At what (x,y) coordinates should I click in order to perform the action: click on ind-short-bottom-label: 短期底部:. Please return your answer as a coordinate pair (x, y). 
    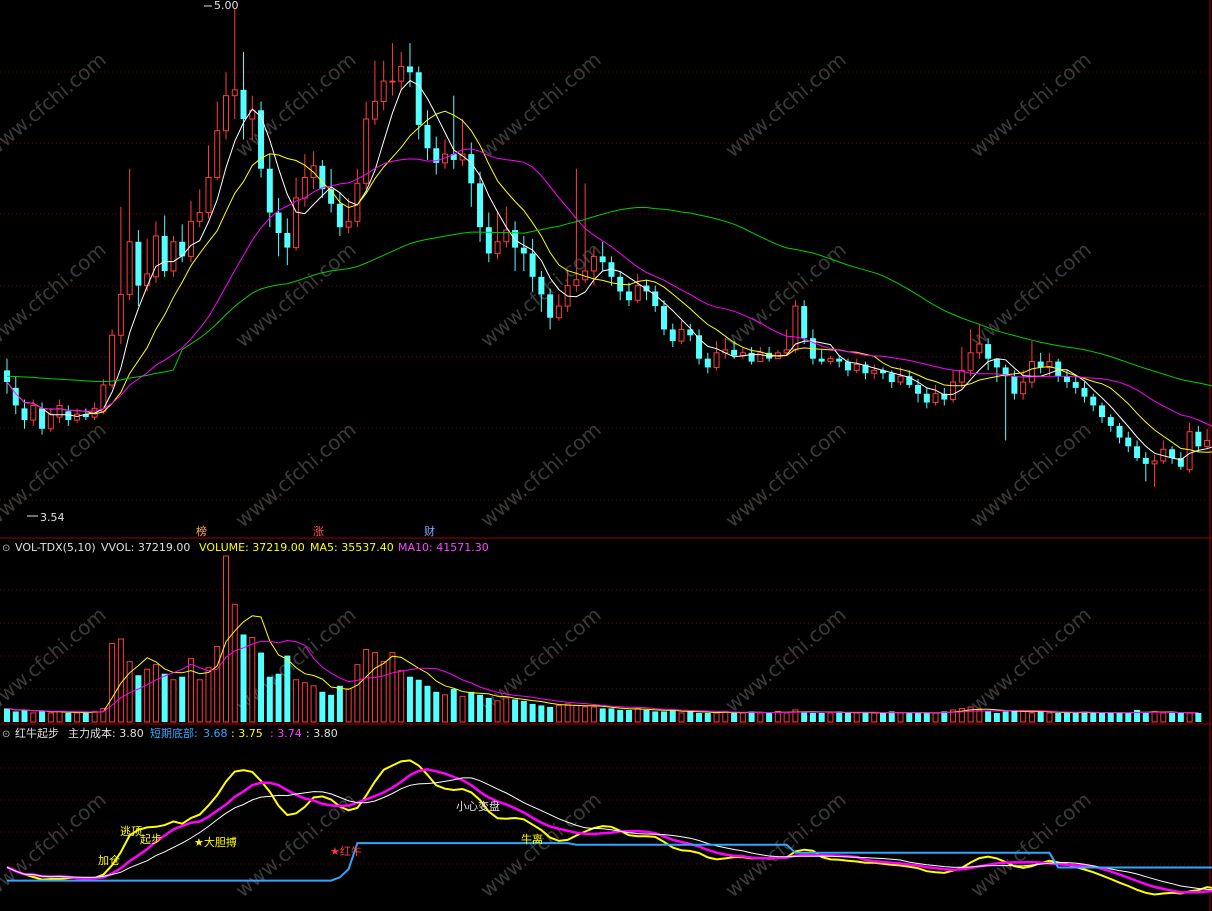
    Looking at the image, I should click on (174, 733).